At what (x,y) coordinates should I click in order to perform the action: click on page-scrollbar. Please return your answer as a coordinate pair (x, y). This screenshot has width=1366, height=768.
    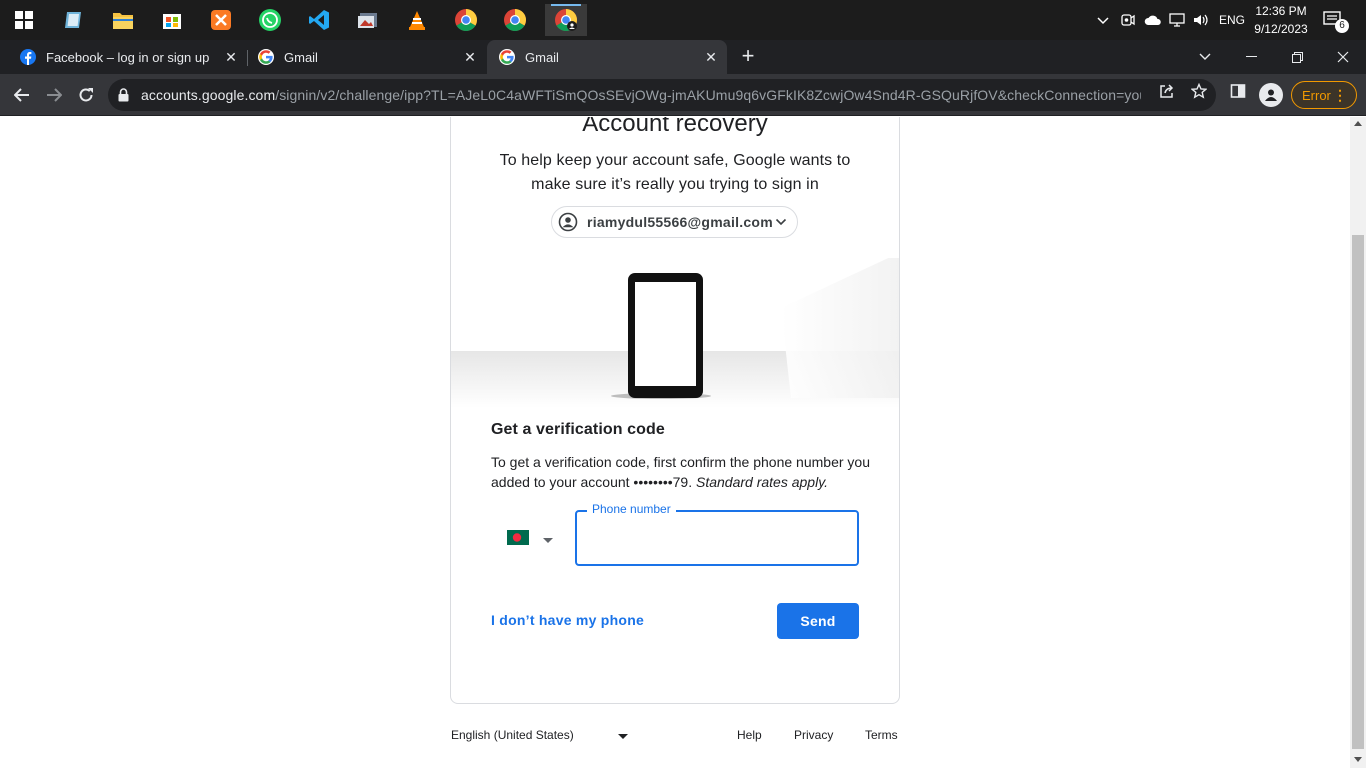
    Looking at the image, I should click on (1358, 442).